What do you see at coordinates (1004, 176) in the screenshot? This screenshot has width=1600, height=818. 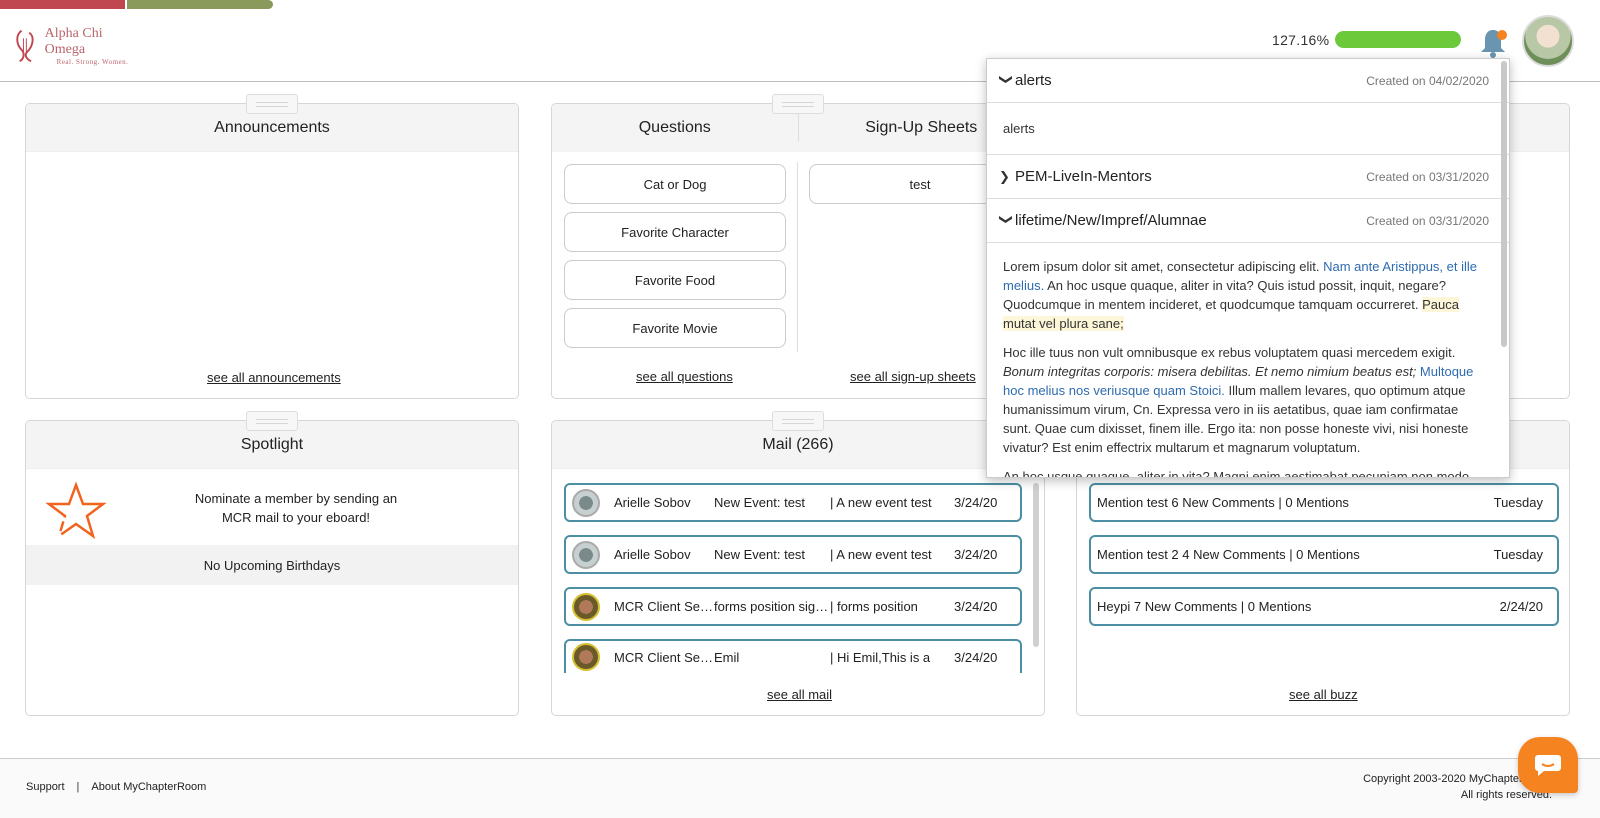 I see `chevron-right-icon: ❯` at bounding box center [1004, 176].